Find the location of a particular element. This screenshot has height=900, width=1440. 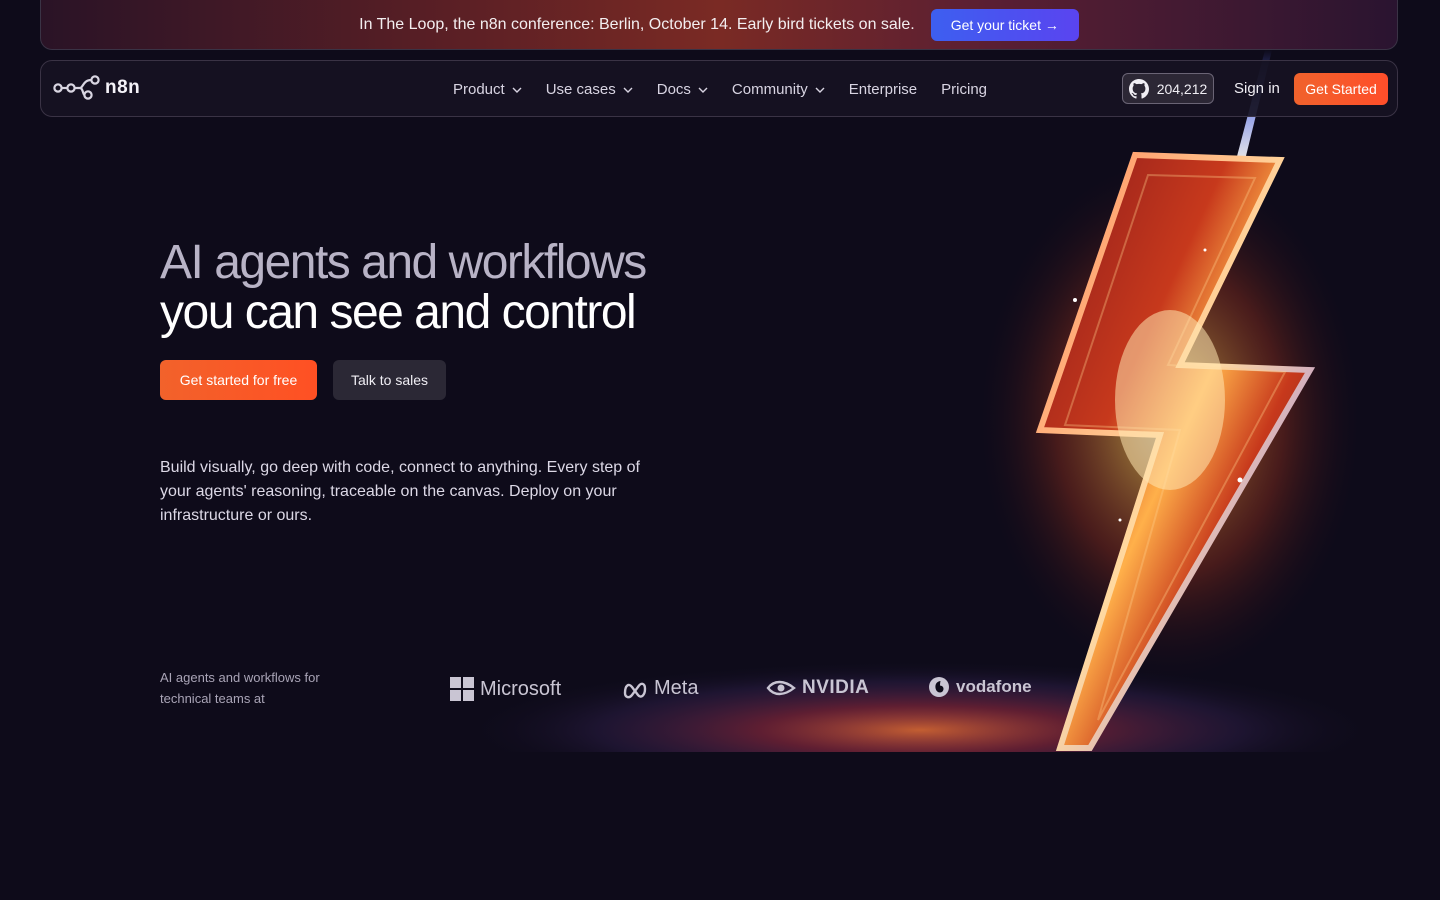

github-stars-button: 204,212 is located at coordinates (1168, 88).